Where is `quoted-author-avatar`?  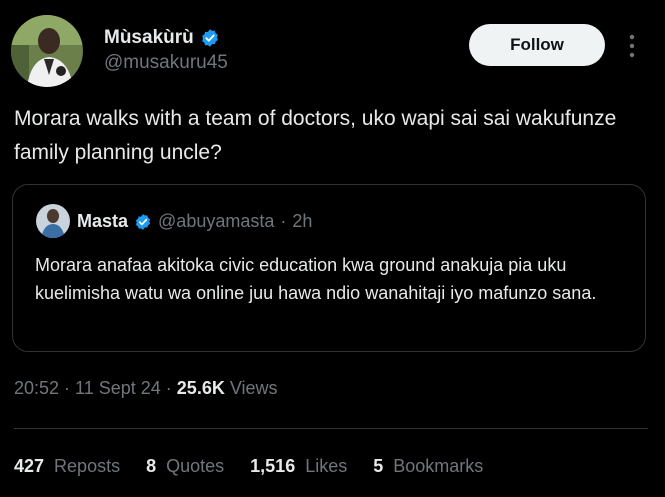
quoted-author-avatar is located at coordinates (53, 221).